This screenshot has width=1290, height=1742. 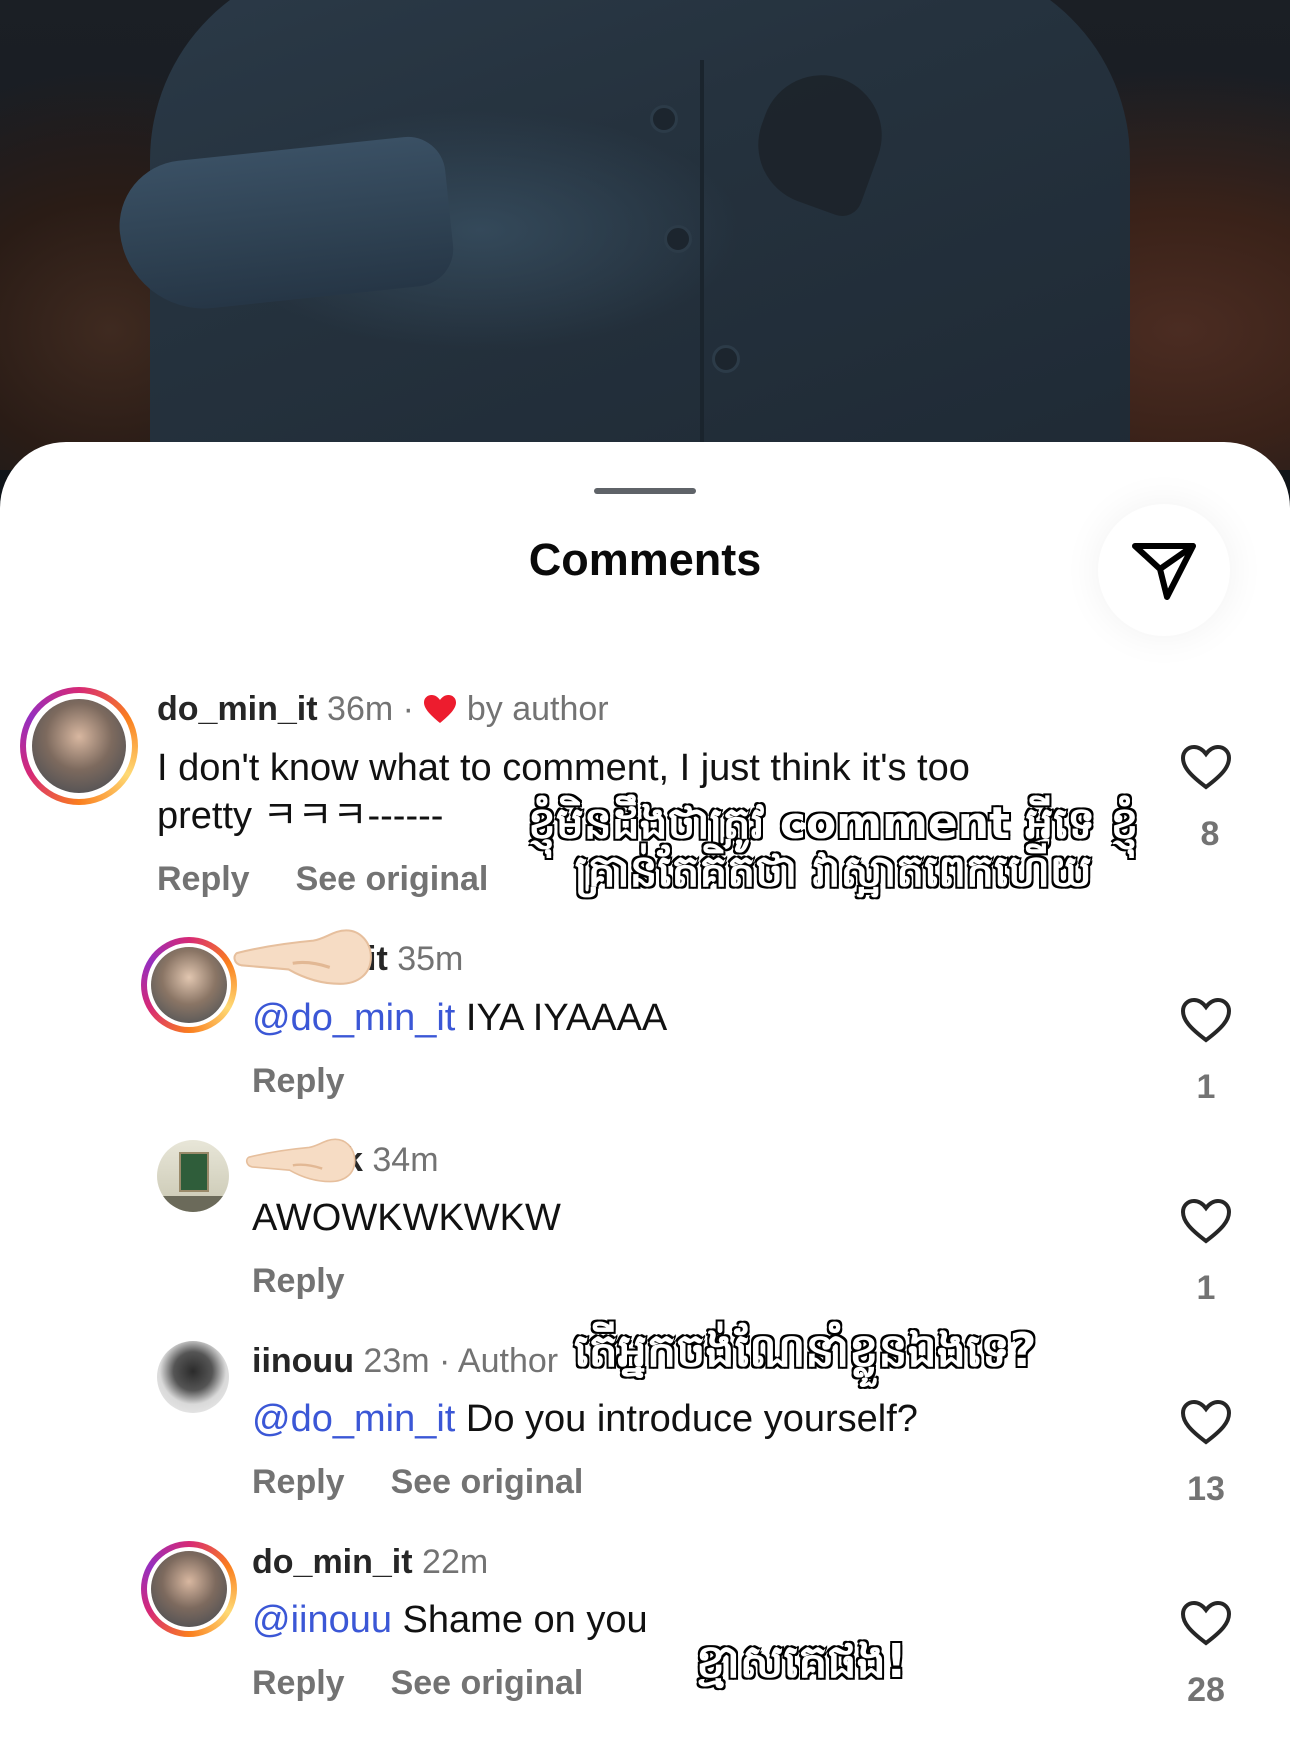 What do you see at coordinates (686, 1419) in the screenshot?
I see `comment-text: Do you introduce yourself?` at bounding box center [686, 1419].